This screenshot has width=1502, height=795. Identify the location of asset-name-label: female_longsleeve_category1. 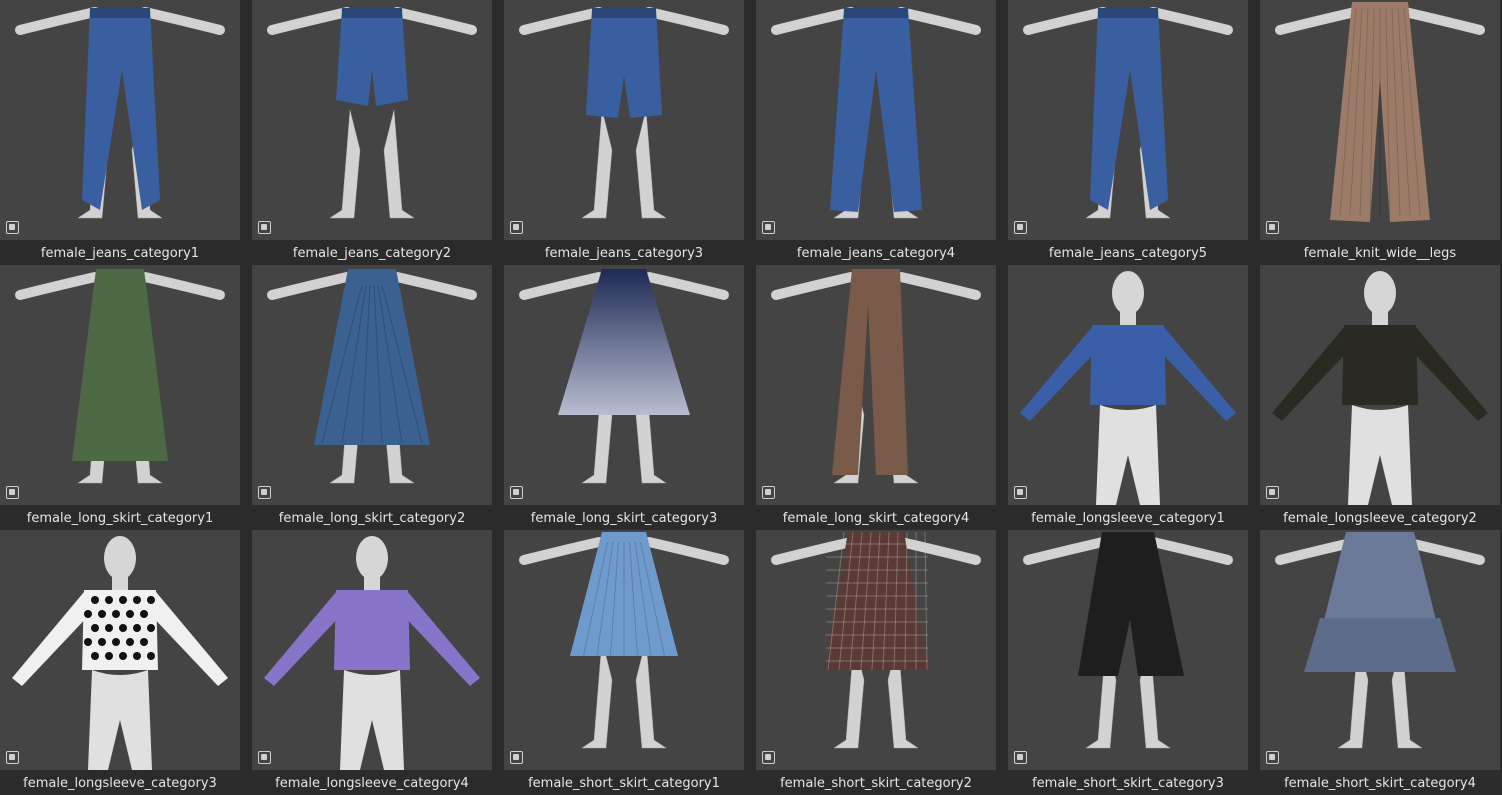
(1128, 518).